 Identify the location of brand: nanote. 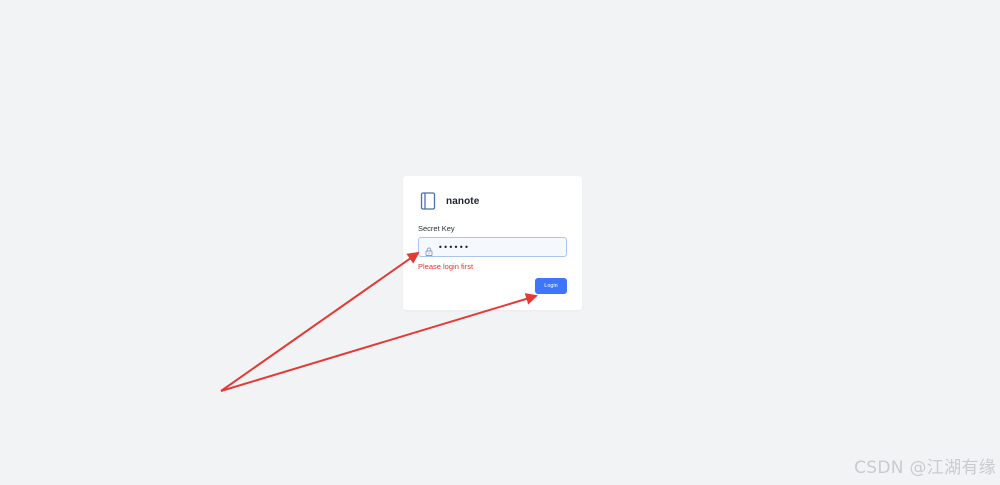
(449, 201).